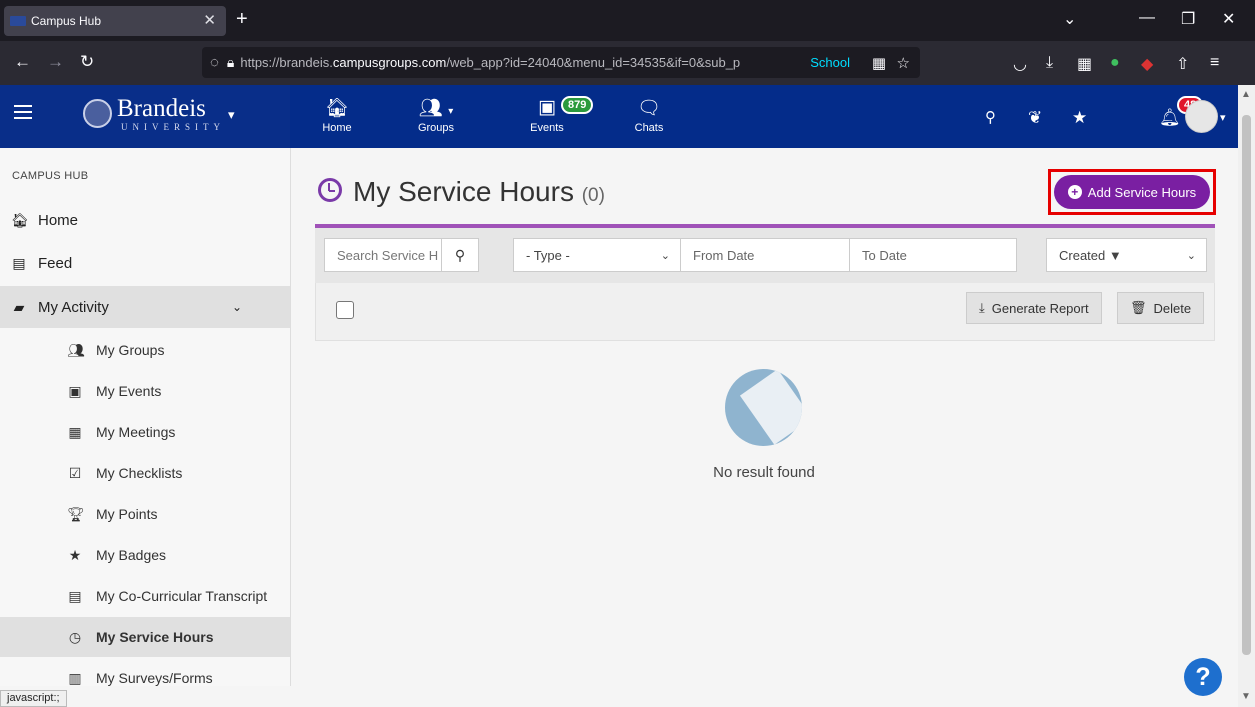 The height and width of the screenshot is (707, 1255). What do you see at coordinates (209, 20) in the screenshot?
I see `close-tab-icon: ✕` at bounding box center [209, 20].